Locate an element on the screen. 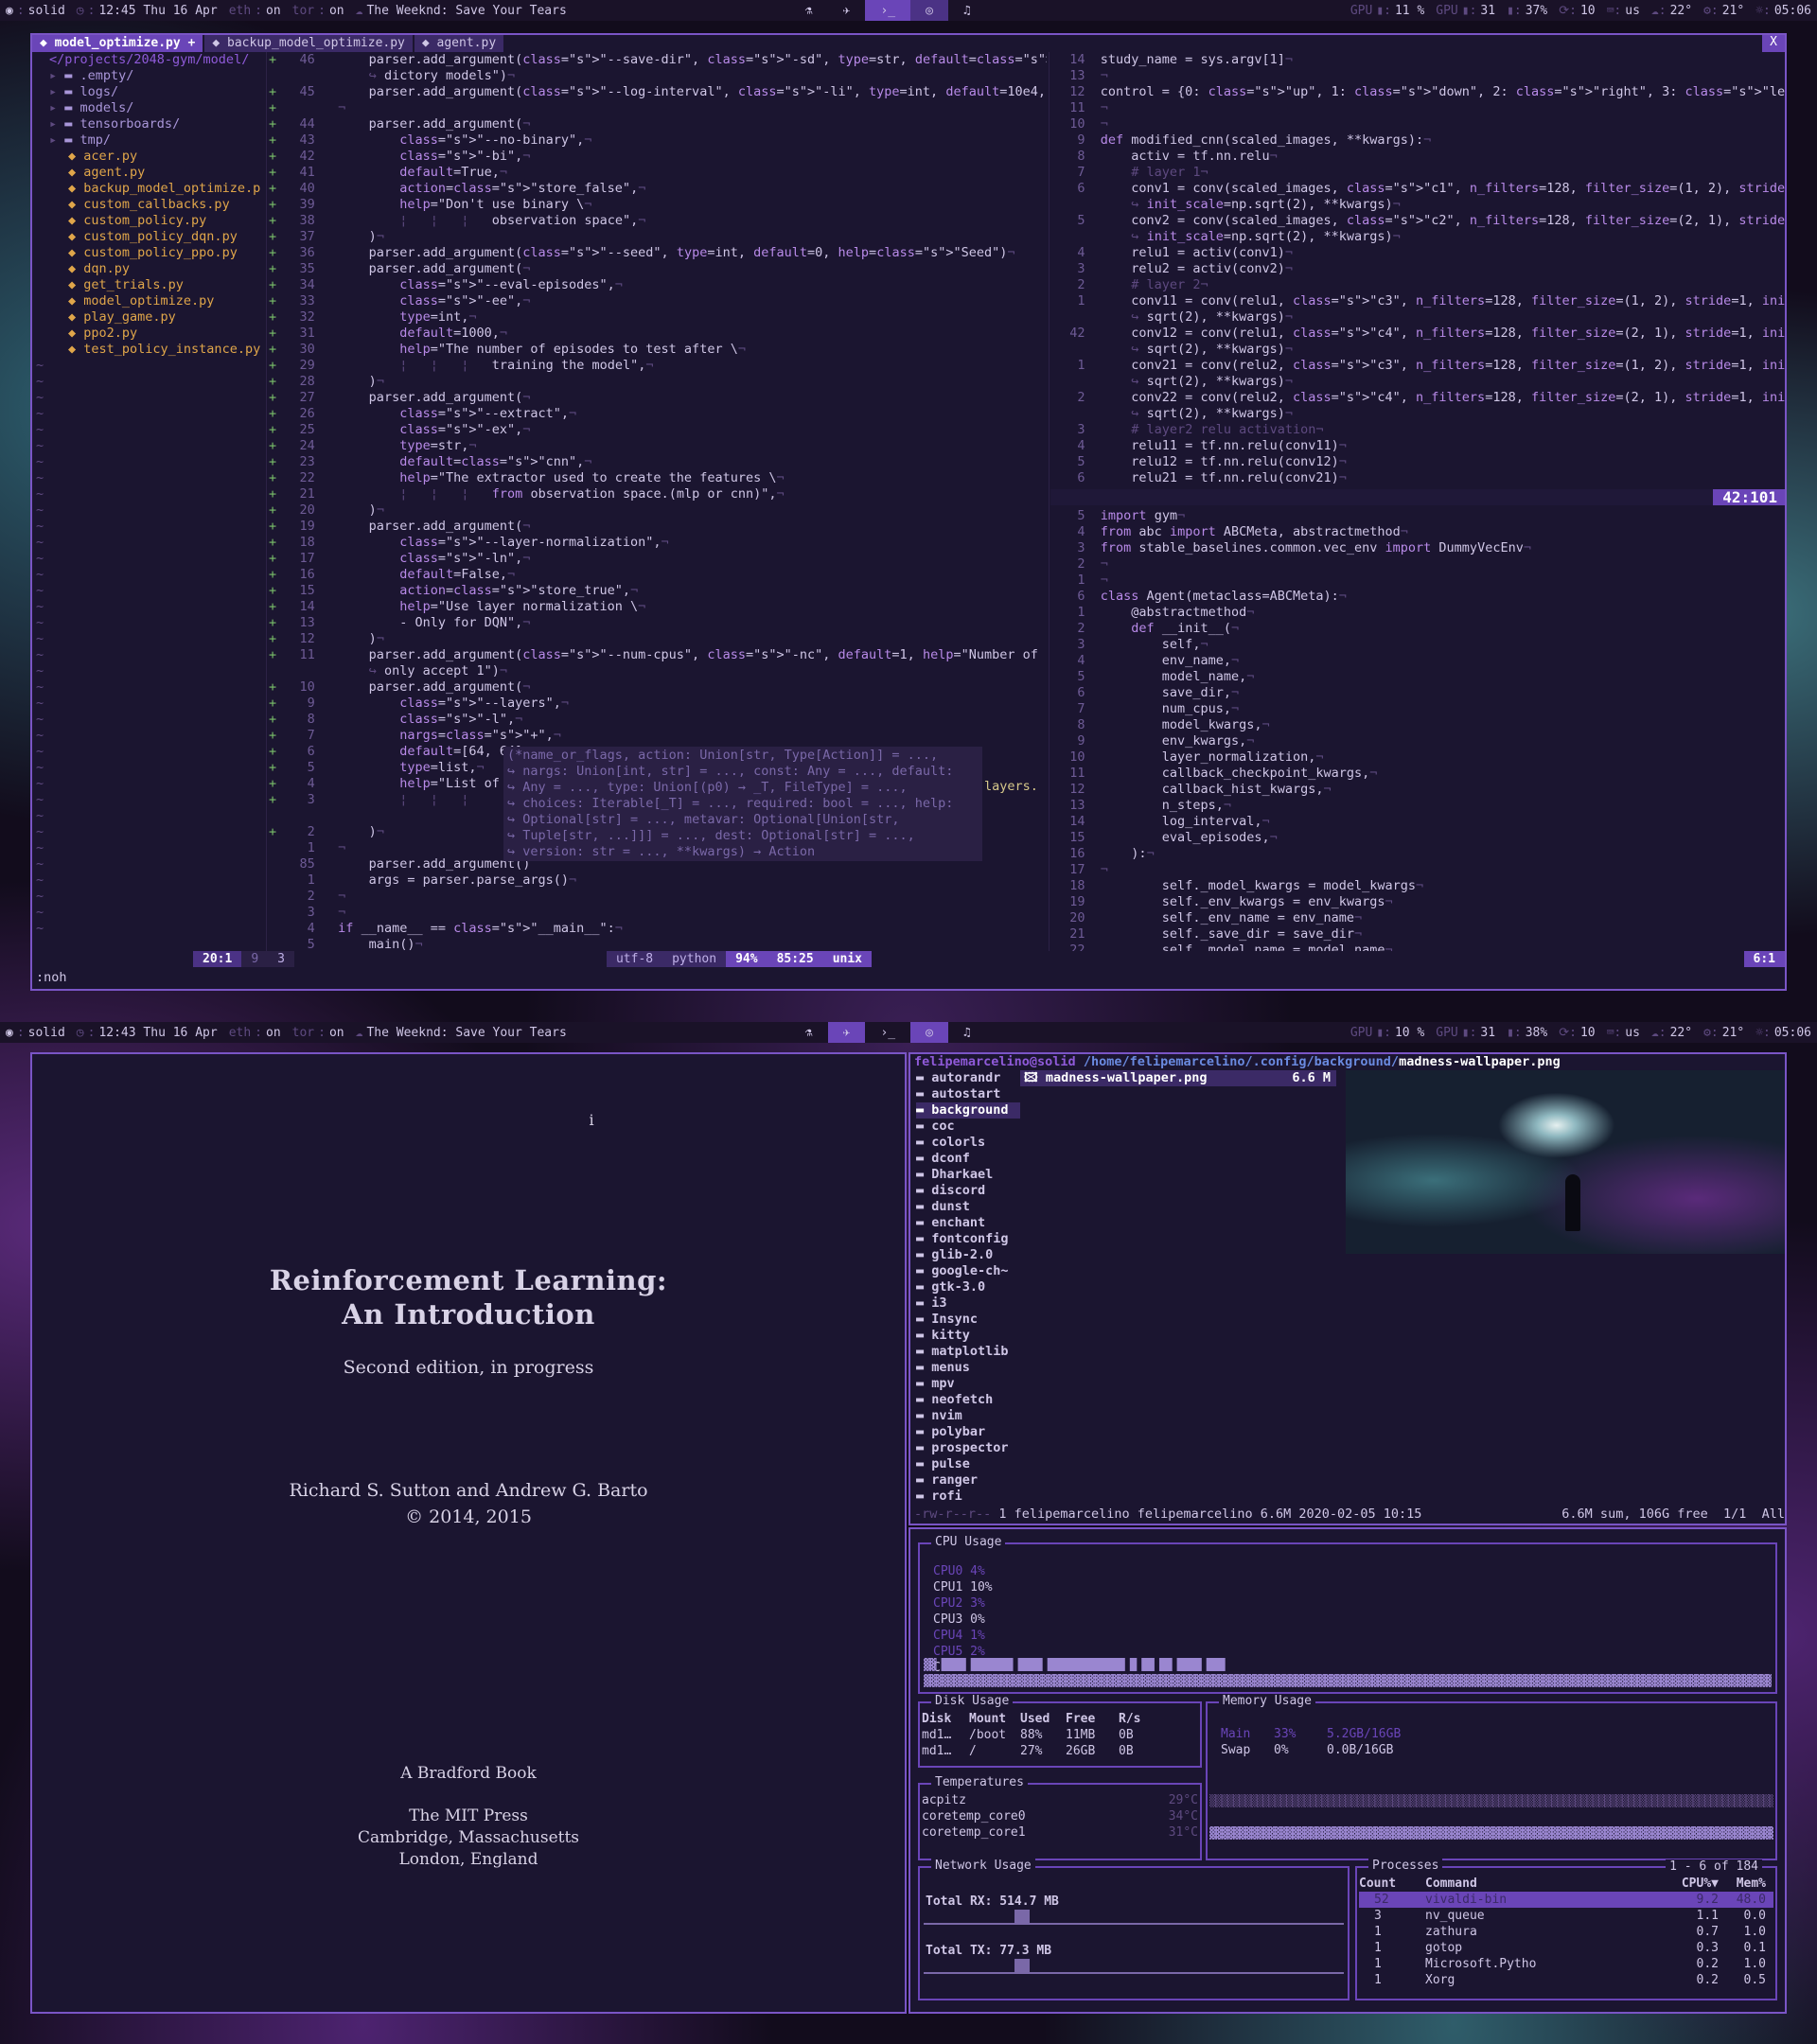 Image resolution: width=1817 pixels, height=2044 pixels. tree-file: ◆ dqn.py is located at coordinates (151, 269).